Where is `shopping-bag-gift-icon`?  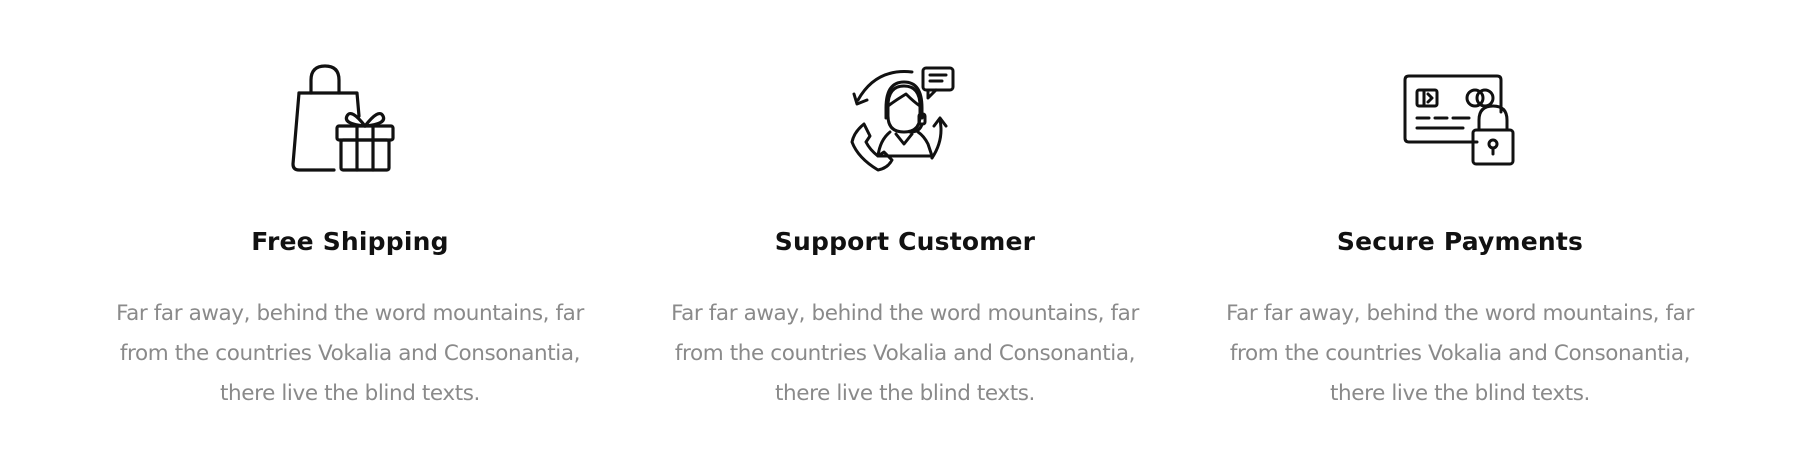
shopping-bag-gift-icon is located at coordinates (350, 125).